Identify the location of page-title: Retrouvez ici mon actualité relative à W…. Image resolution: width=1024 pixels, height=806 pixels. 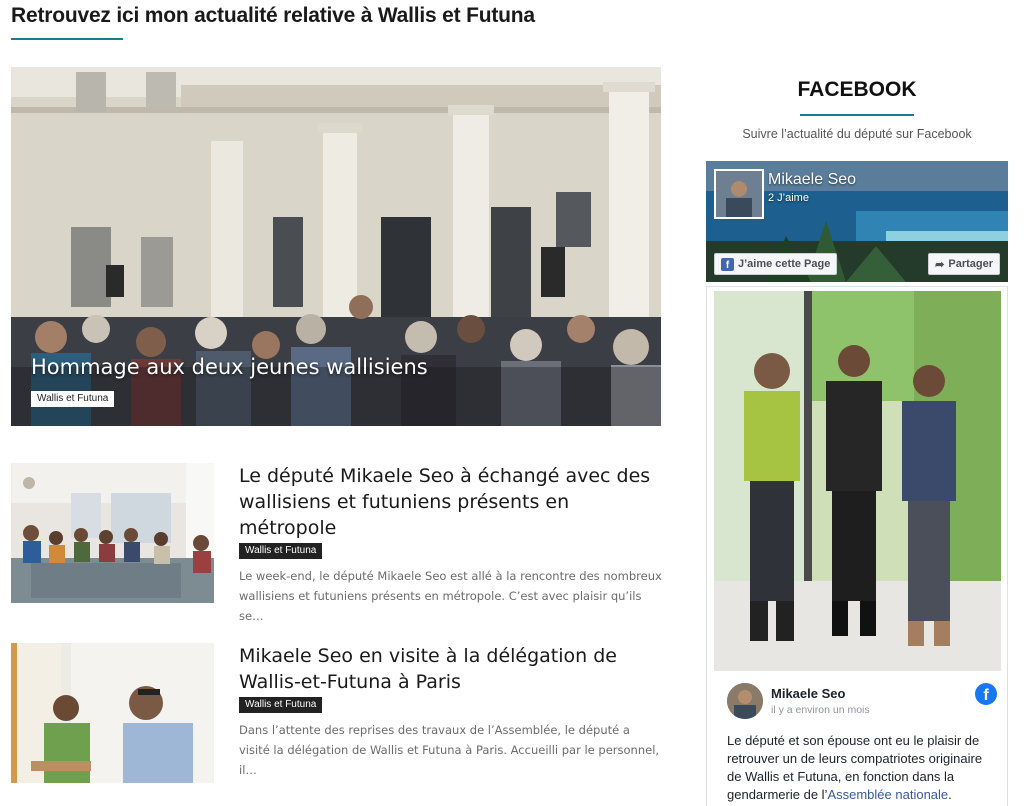
(273, 15).